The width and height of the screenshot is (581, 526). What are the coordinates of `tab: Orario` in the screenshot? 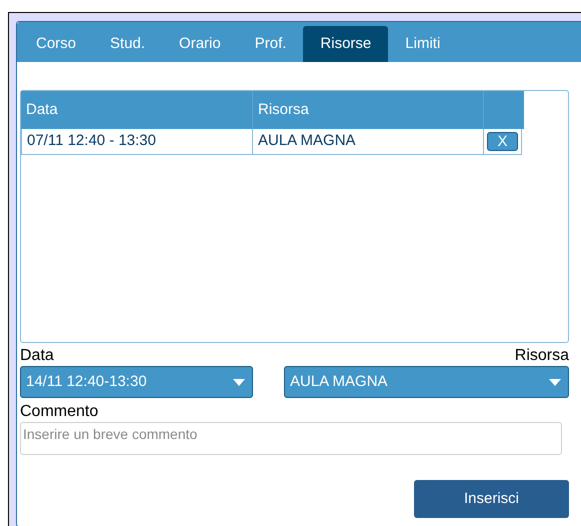 It's located at (200, 44).